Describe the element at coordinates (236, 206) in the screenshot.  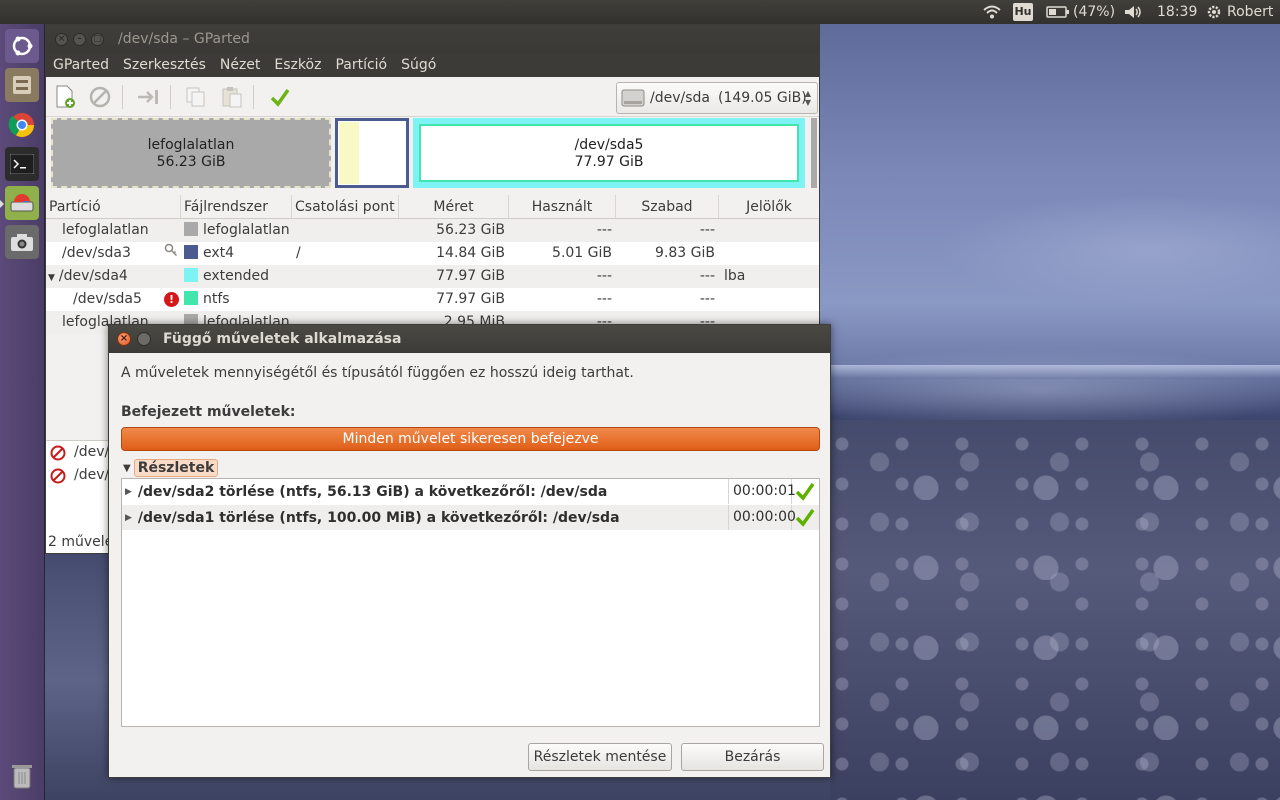
I see `col-filesystem: Fájlrendszer` at that location.